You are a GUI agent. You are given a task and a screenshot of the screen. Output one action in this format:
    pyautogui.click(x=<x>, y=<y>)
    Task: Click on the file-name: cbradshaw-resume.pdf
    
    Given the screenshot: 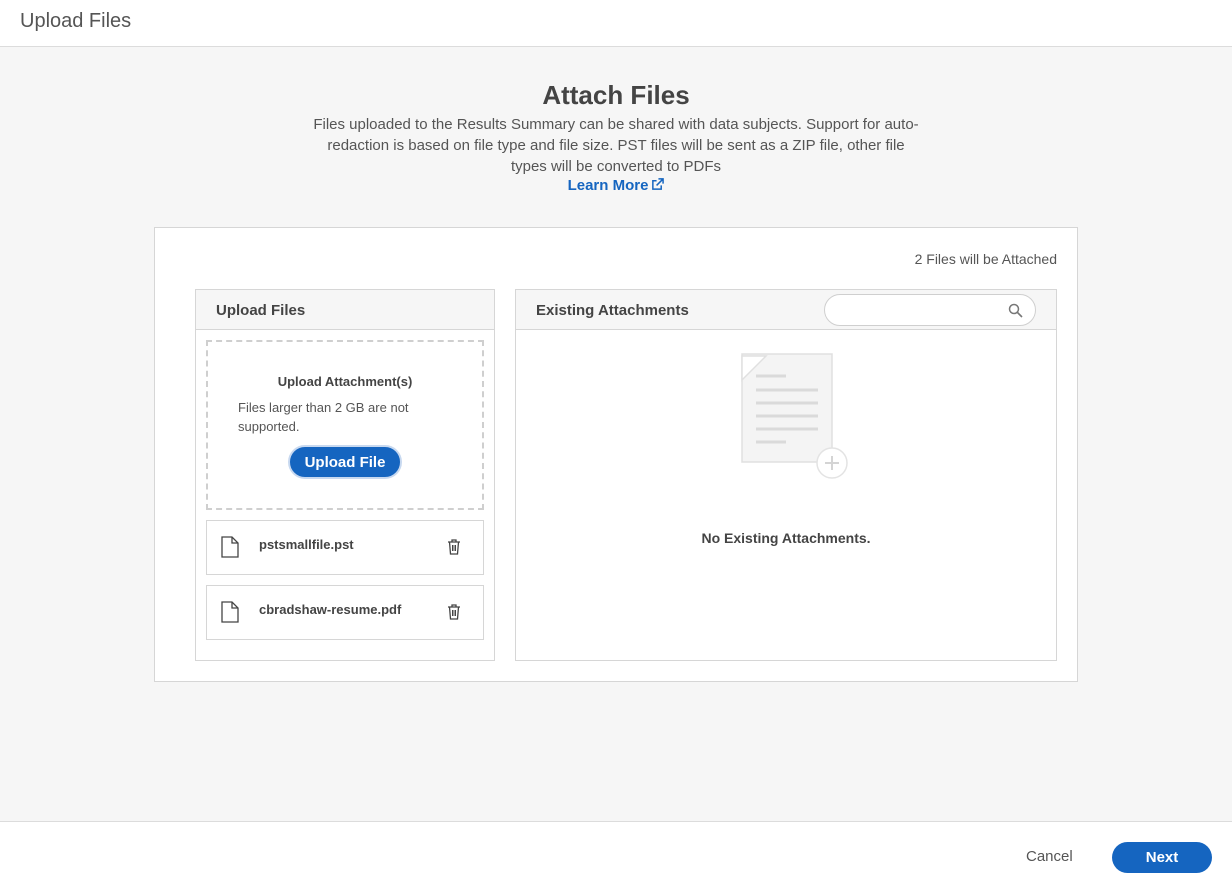 What is the action you would take?
    pyautogui.click(x=330, y=609)
    